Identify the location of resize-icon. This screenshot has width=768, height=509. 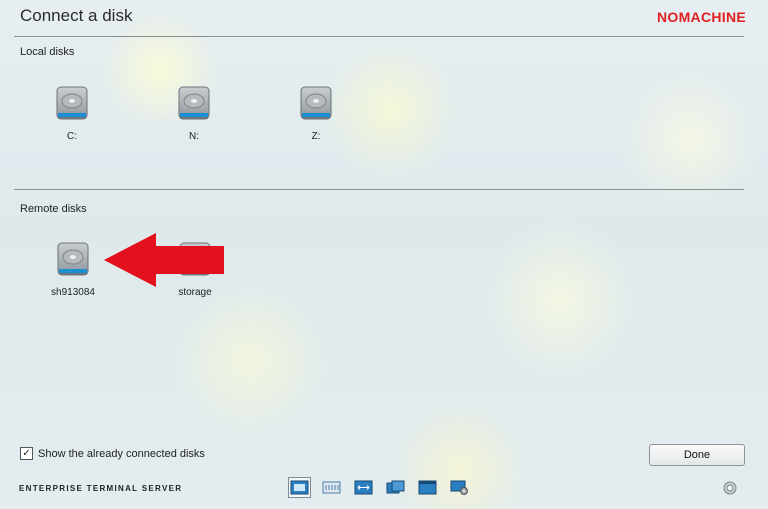
(363, 487).